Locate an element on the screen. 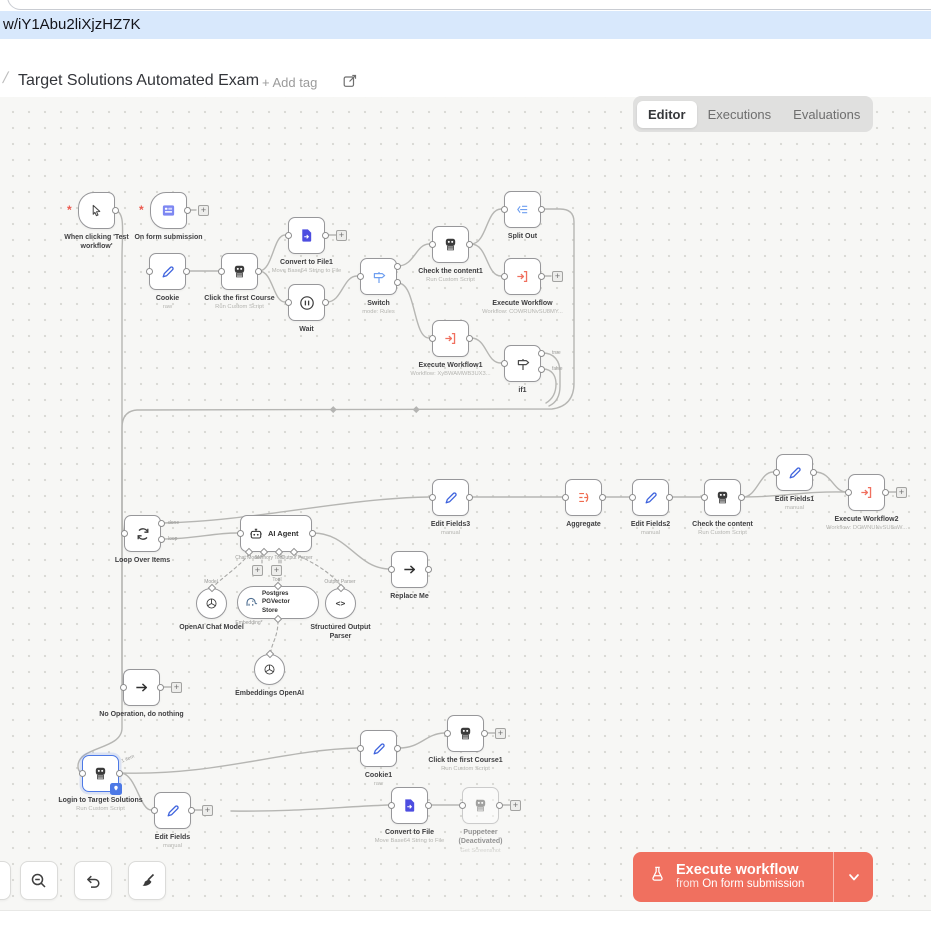 This screenshot has width=931, height=932. browser-omnibox is located at coordinates (469, 5).